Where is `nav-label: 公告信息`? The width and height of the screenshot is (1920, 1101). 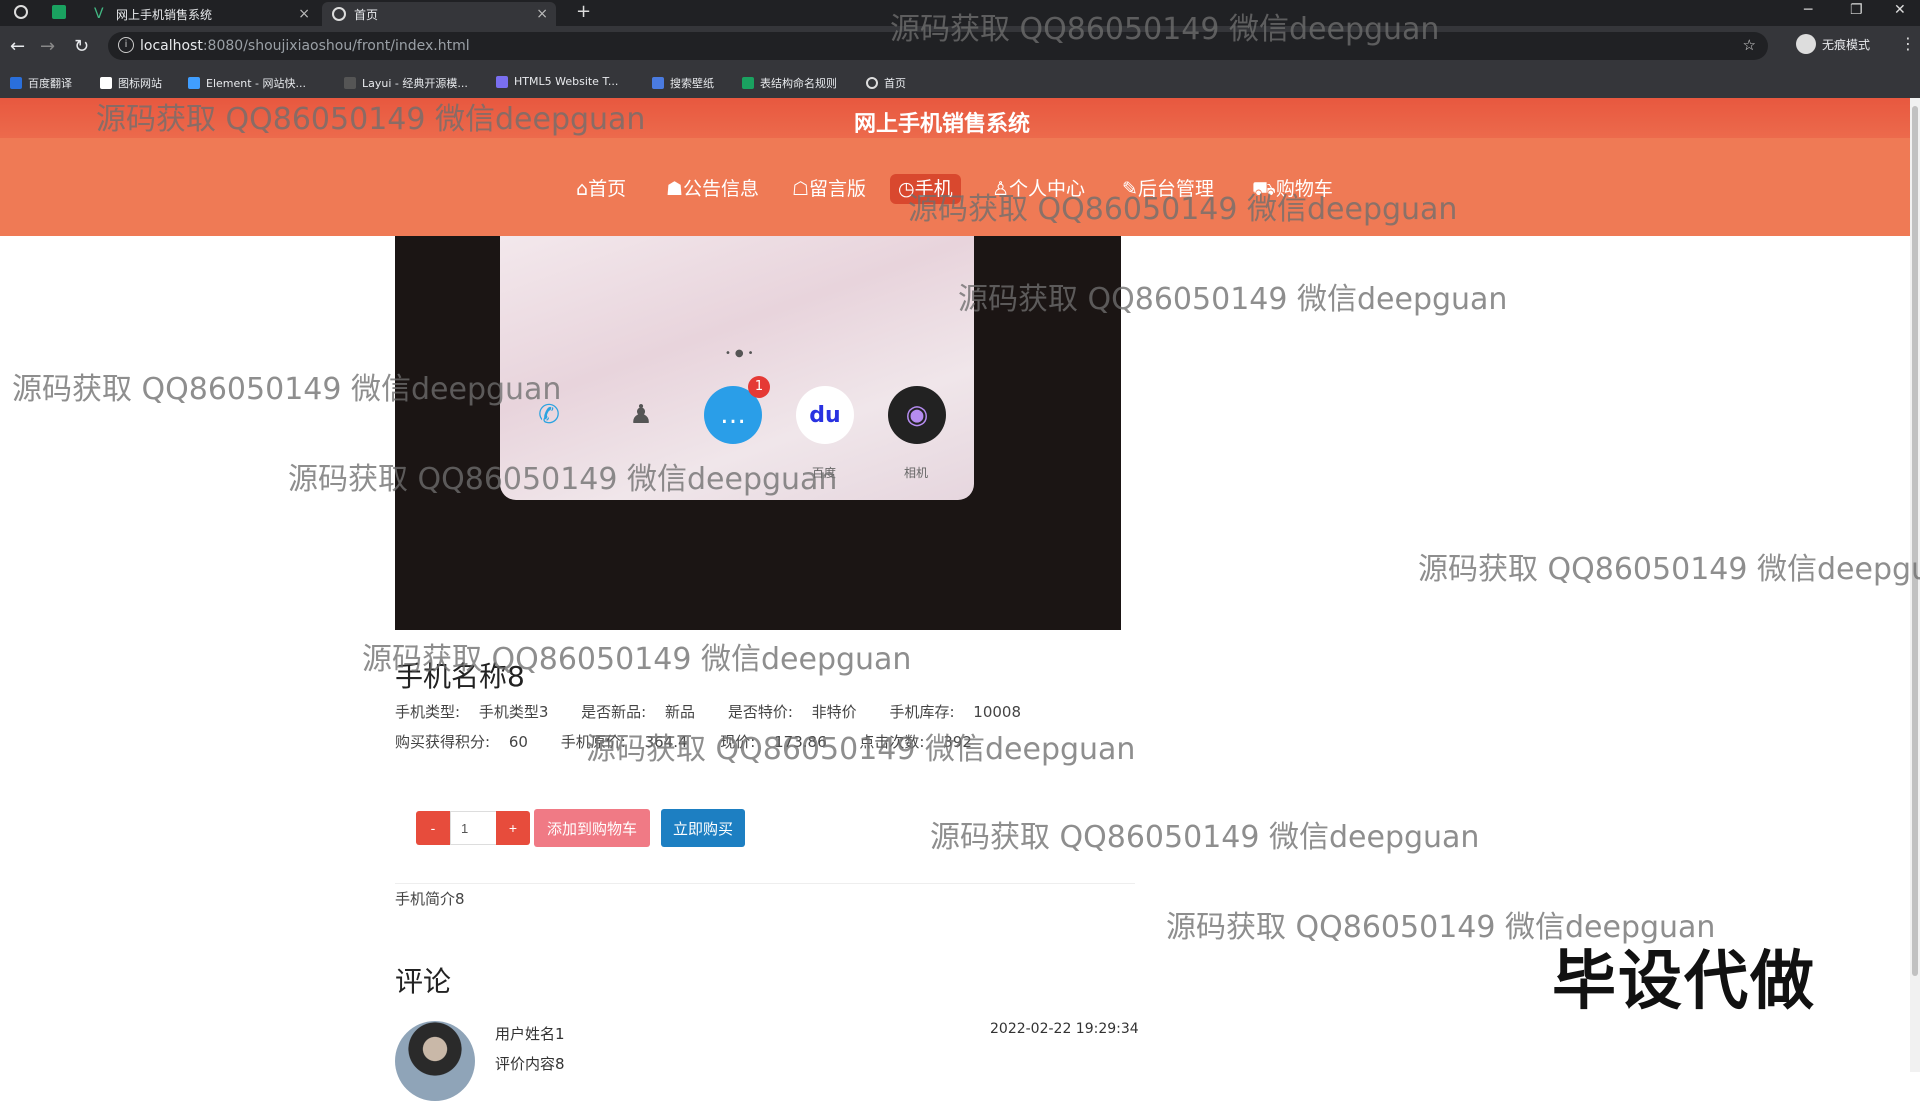 nav-label: 公告信息 is located at coordinates (721, 189).